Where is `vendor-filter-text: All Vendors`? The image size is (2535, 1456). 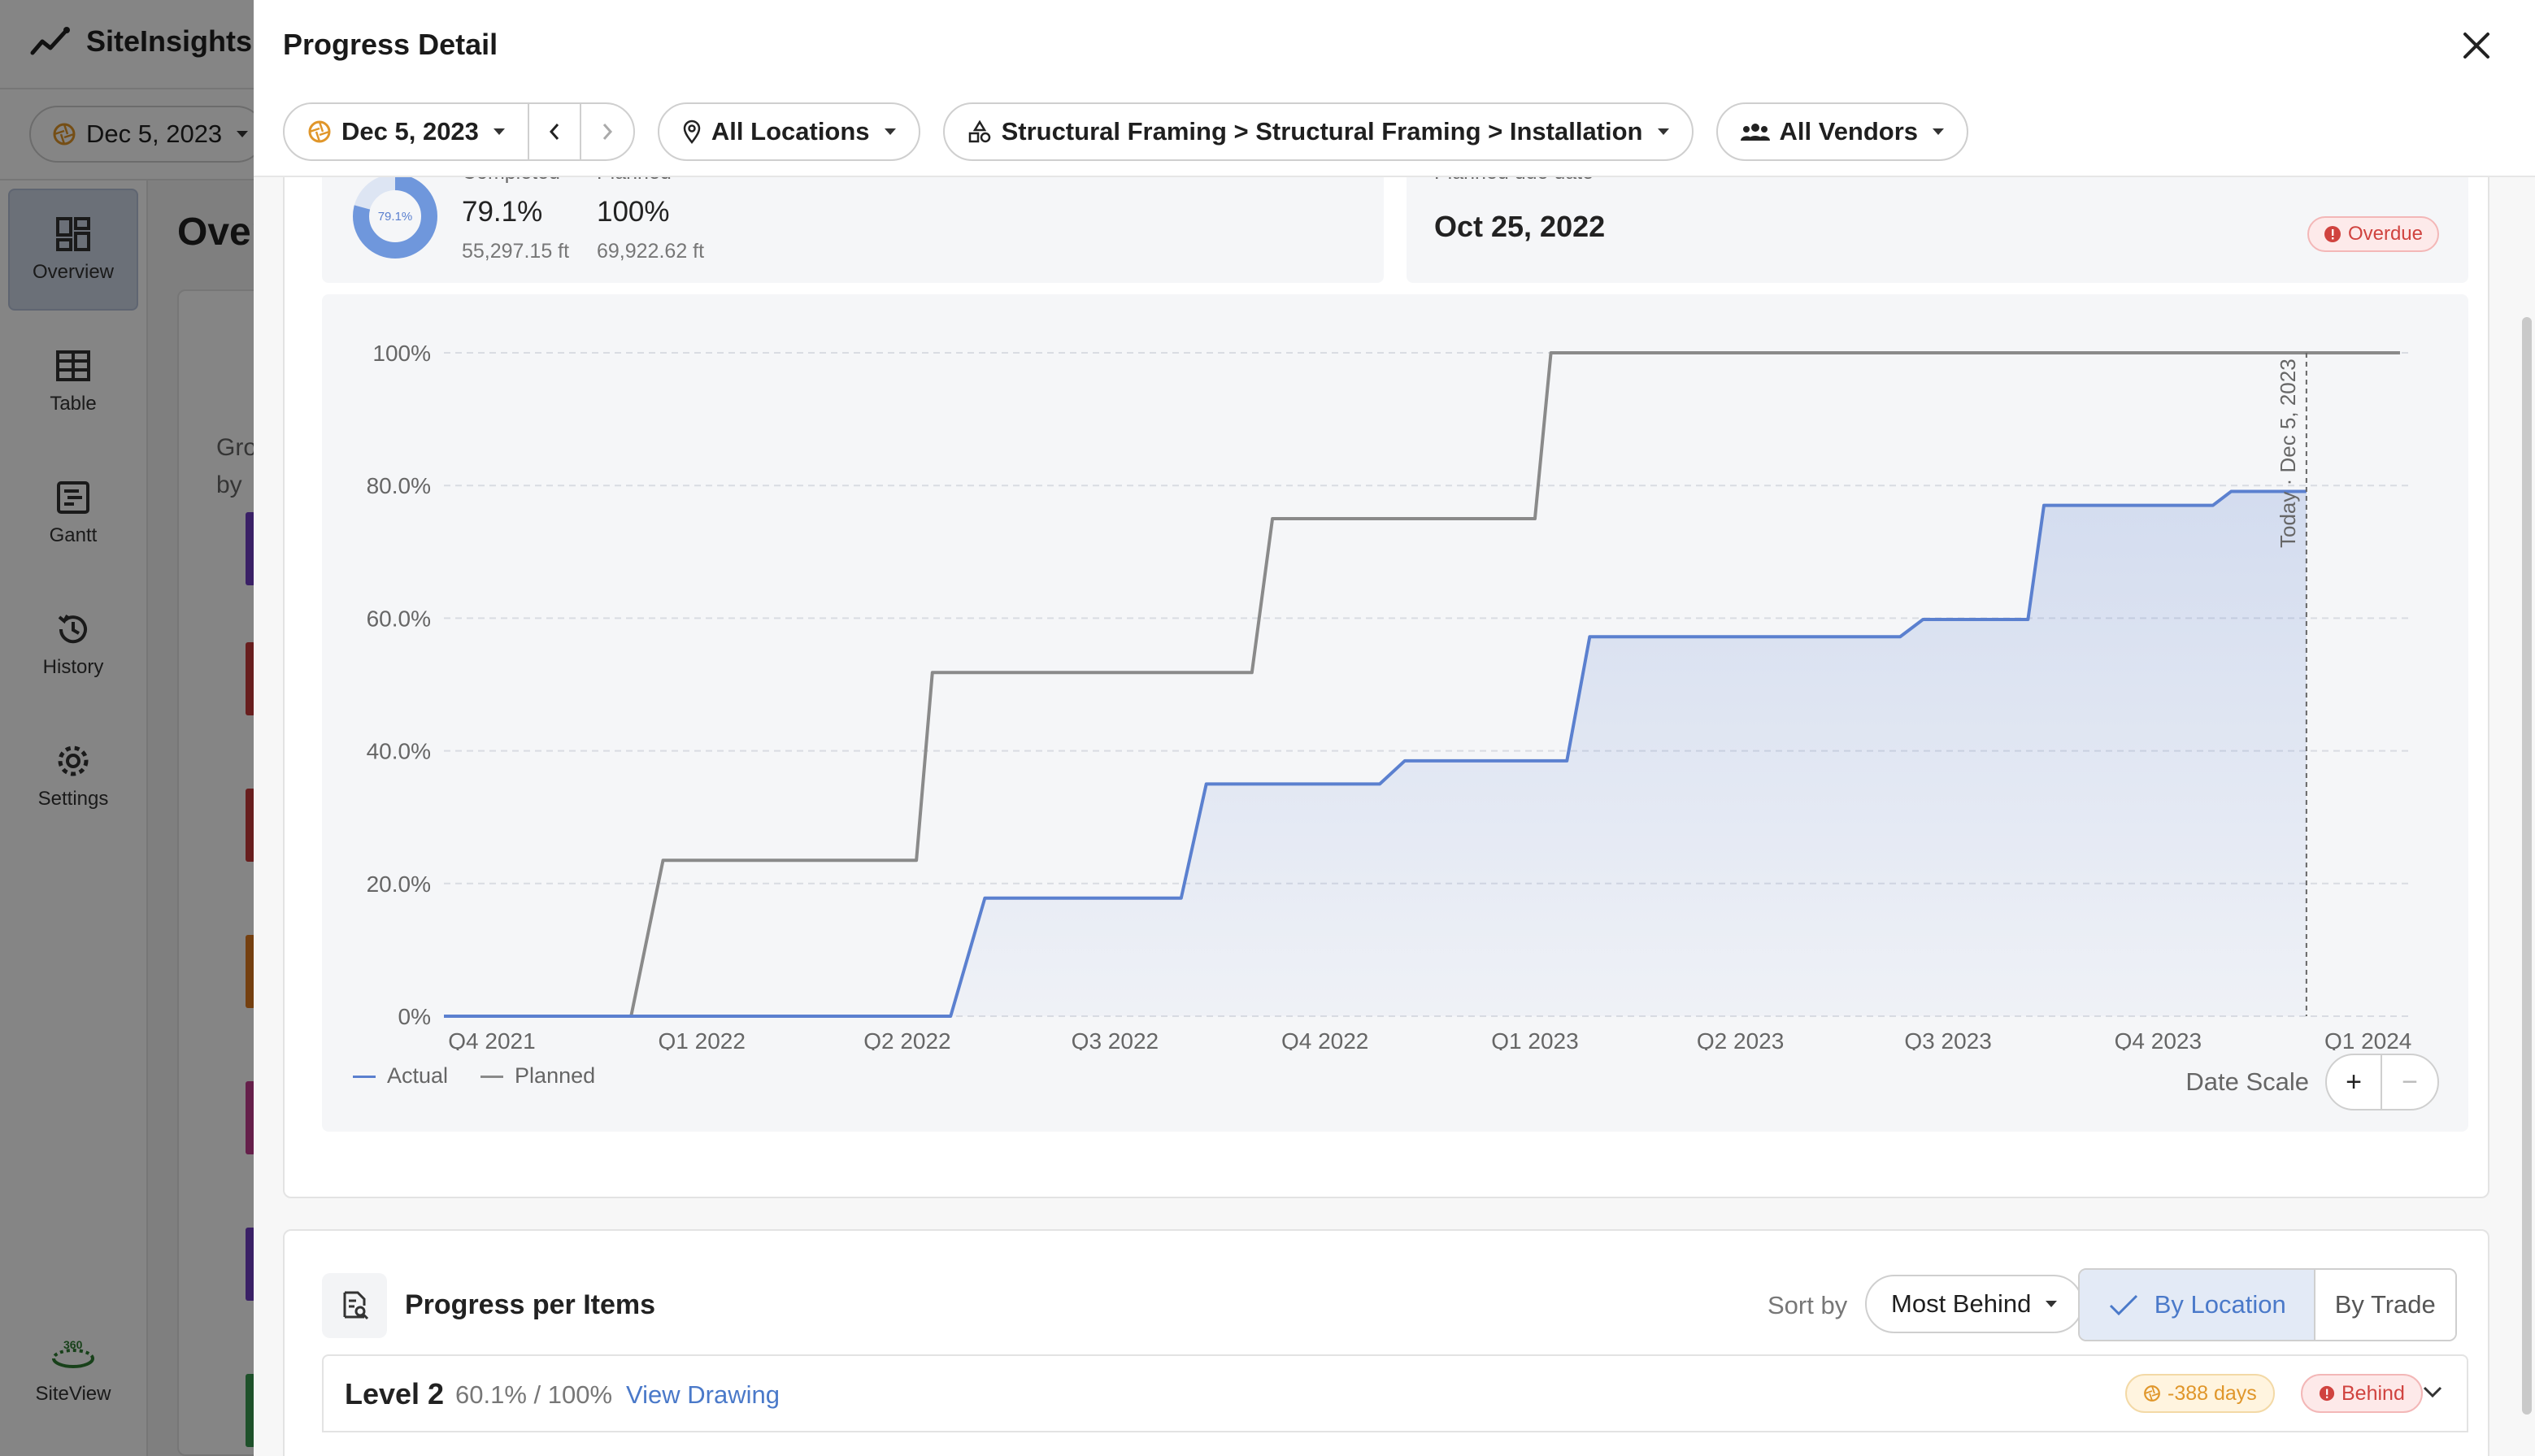
vendor-filter-text: All Vendors is located at coordinates (1849, 131).